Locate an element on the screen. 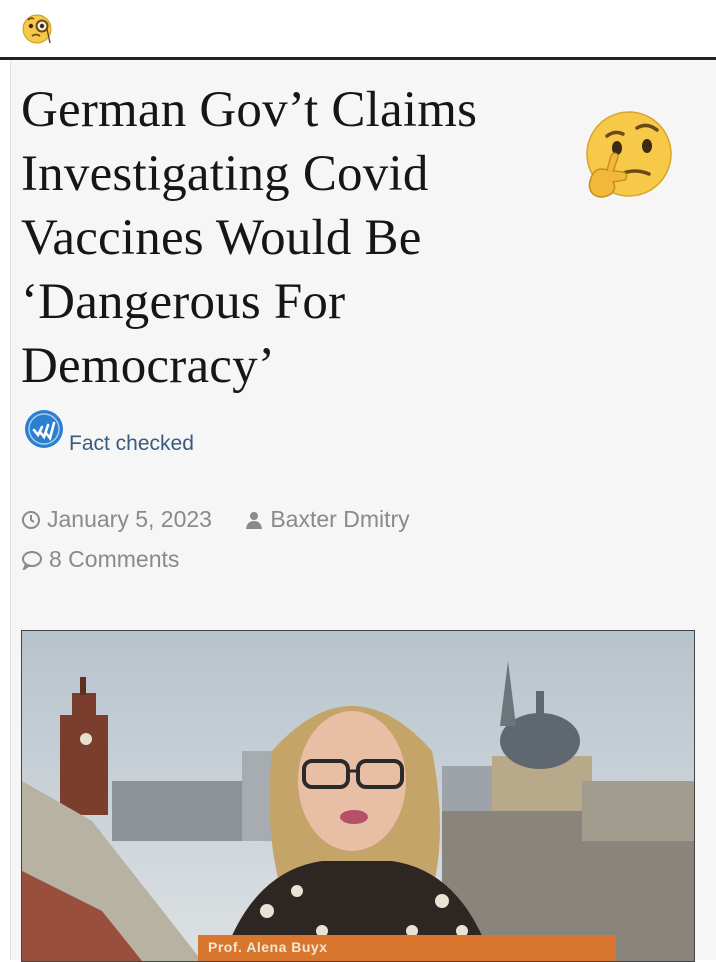 The image size is (716, 962). headline-line: German Gov’t Claims is located at coordinates (249, 110).